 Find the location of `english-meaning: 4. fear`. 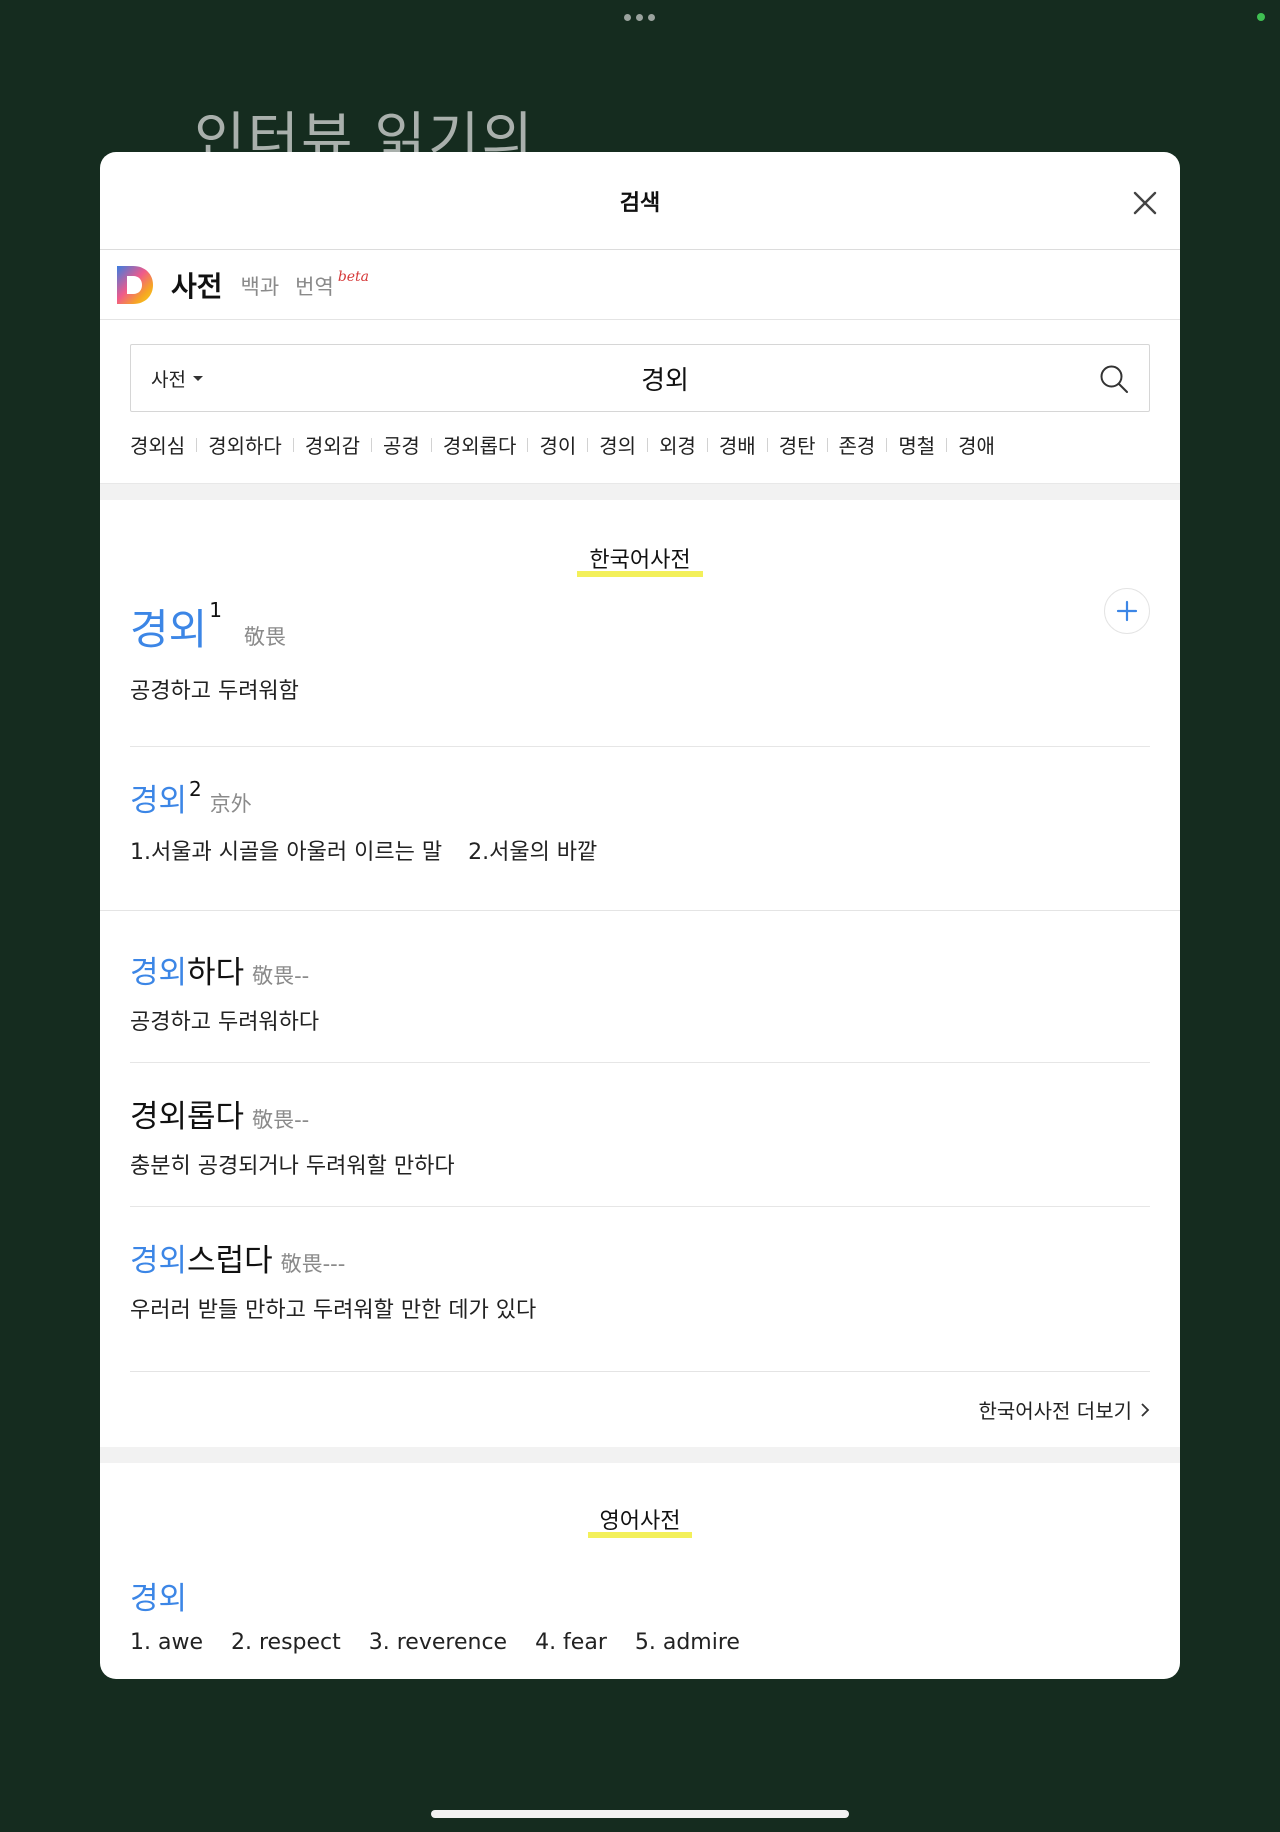

english-meaning: 4. fear is located at coordinates (571, 1642).